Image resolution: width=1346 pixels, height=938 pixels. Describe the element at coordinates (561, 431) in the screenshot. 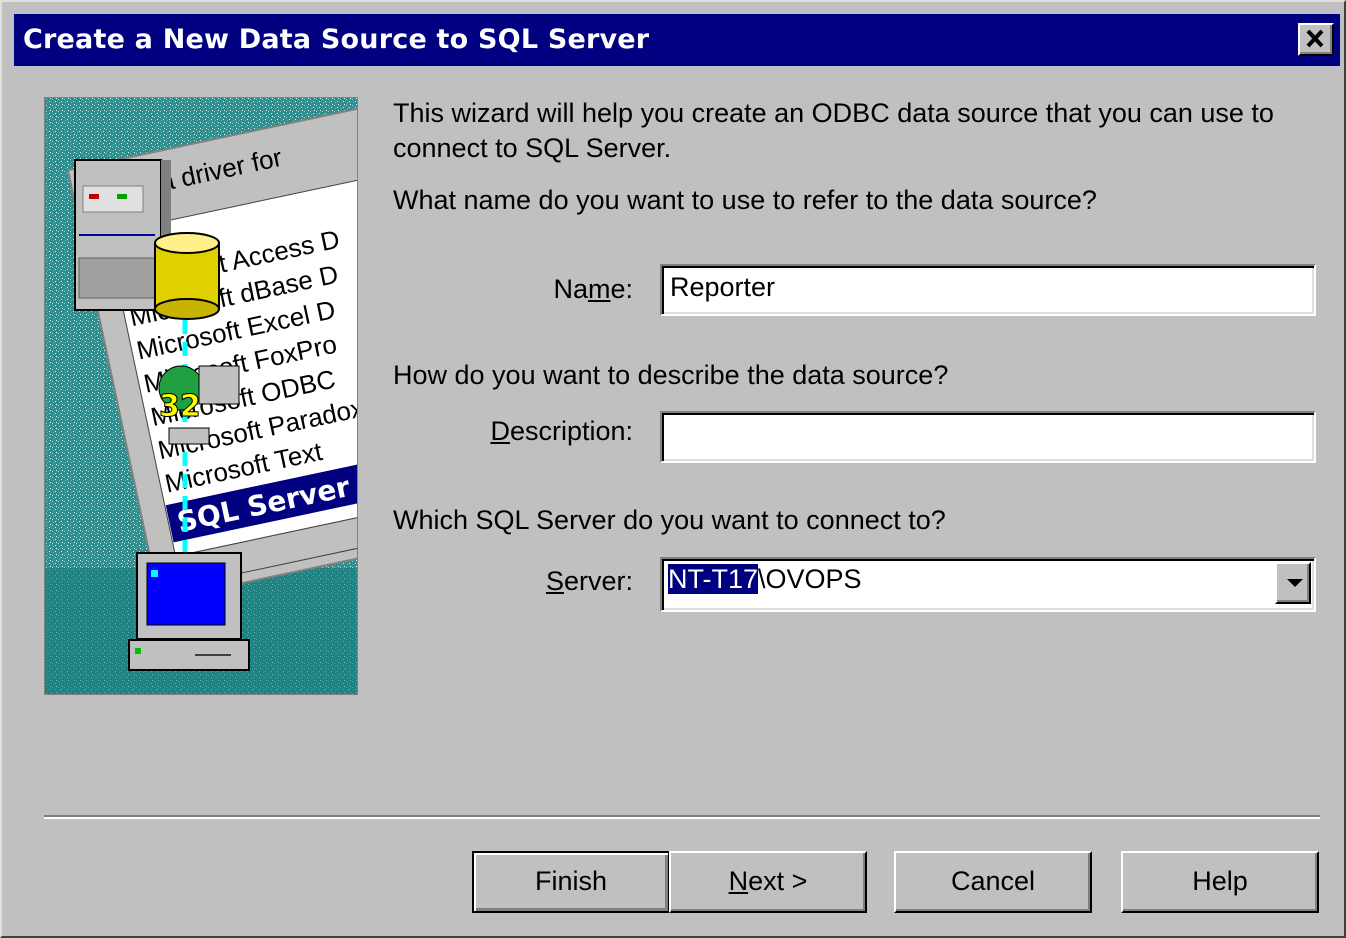

I see `description-label: Description:` at that location.